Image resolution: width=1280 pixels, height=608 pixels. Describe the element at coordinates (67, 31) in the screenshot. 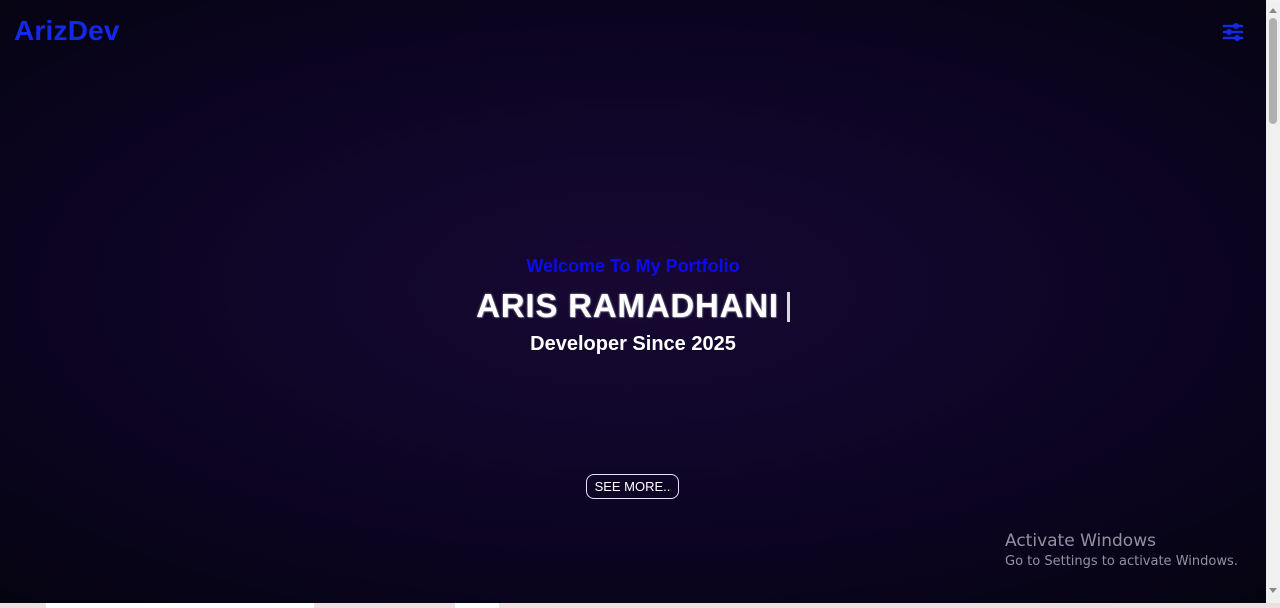

I see `site-logo: ArizDev` at that location.